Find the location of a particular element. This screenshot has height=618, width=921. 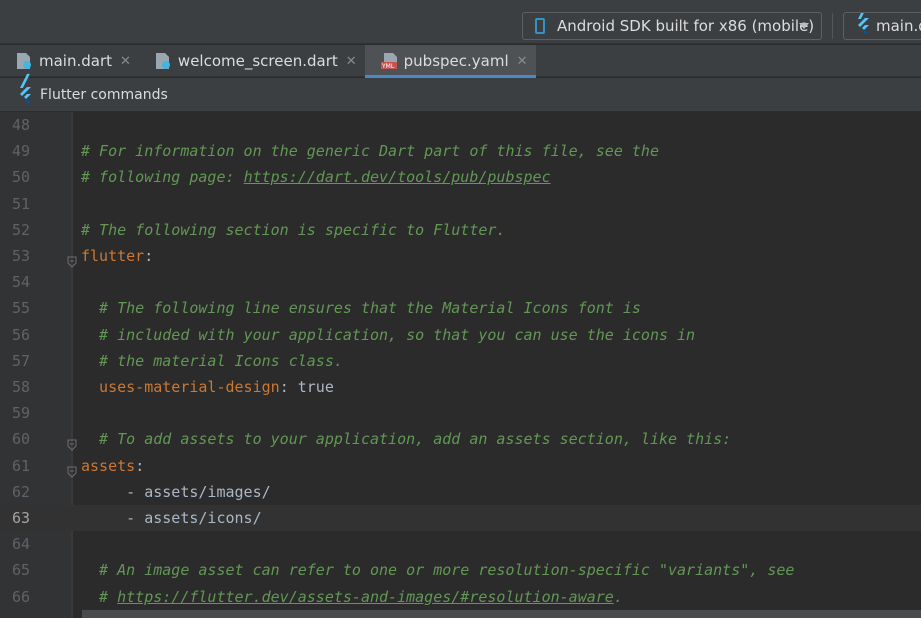

tab-label: main.dart is located at coordinates (76, 61).